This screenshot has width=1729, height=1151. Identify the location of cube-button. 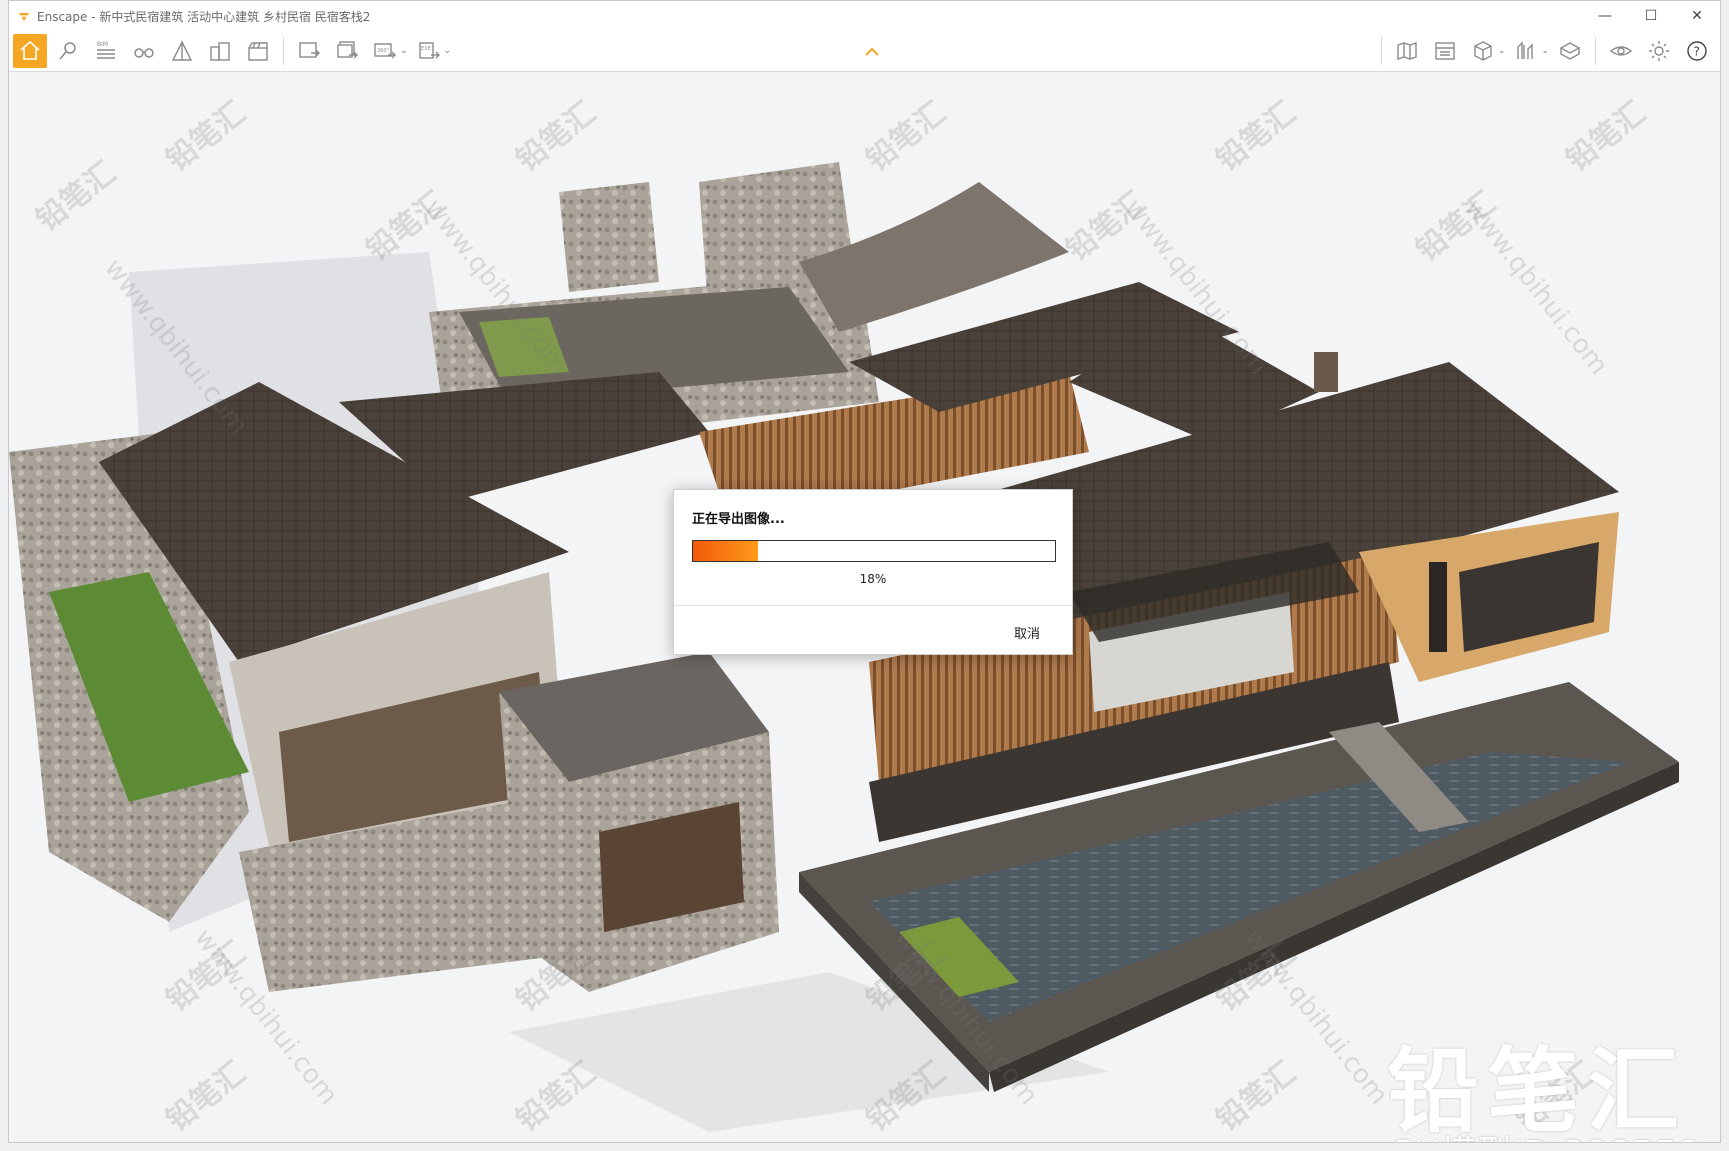
(1483, 51).